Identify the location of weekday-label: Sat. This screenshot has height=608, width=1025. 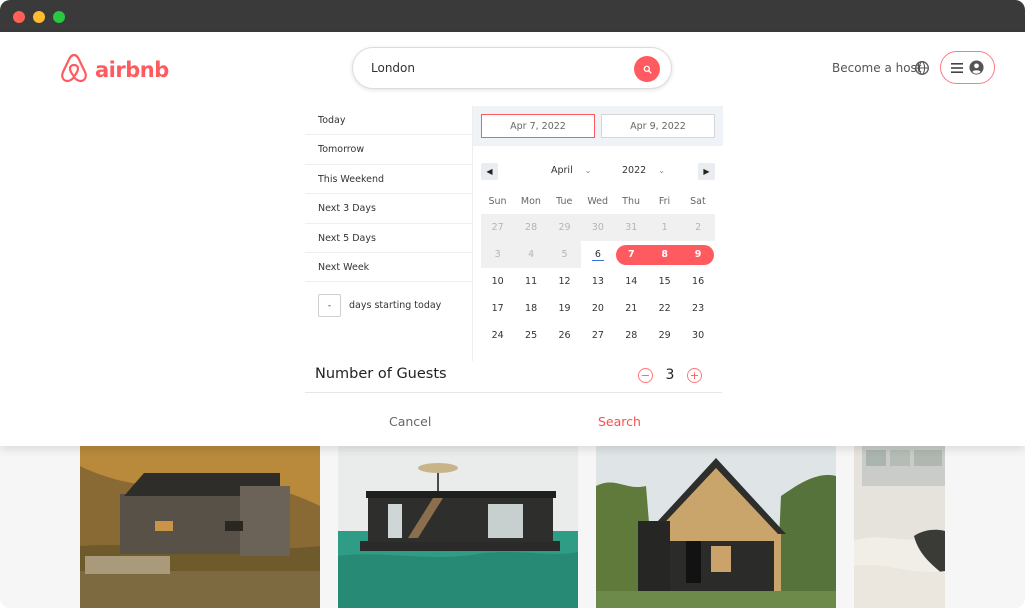
(698, 201).